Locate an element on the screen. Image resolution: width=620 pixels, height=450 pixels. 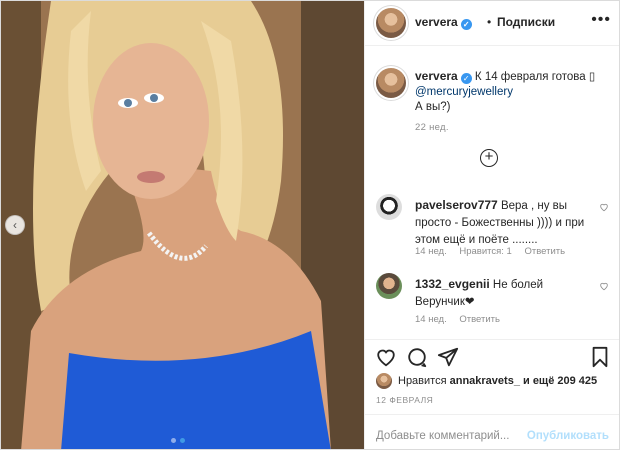
publish-button: Опубликовать is located at coordinates (568, 436).